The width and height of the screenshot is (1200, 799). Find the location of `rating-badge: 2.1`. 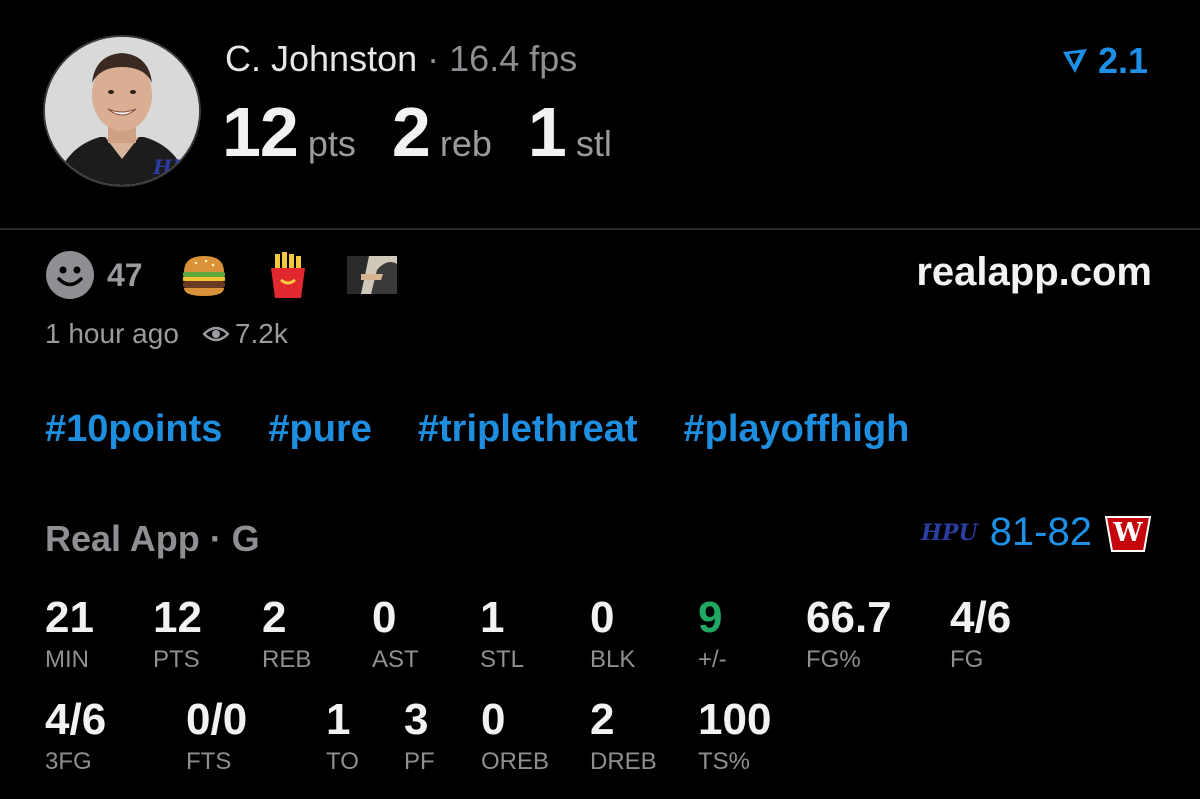

rating-badge: 2.1 is located at coordinates (1104, 61).